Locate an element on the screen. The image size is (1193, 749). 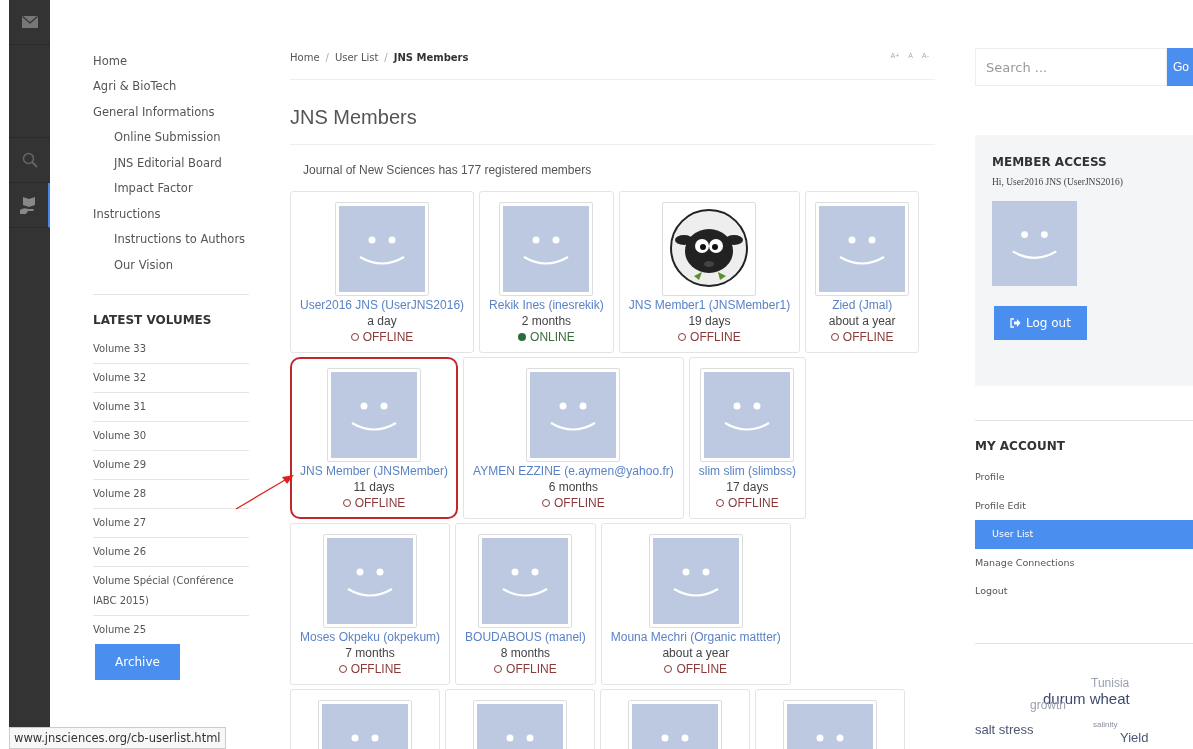
member-name-link: JNS Member1 (JNSMember1) is located at coordinates (709, 305).